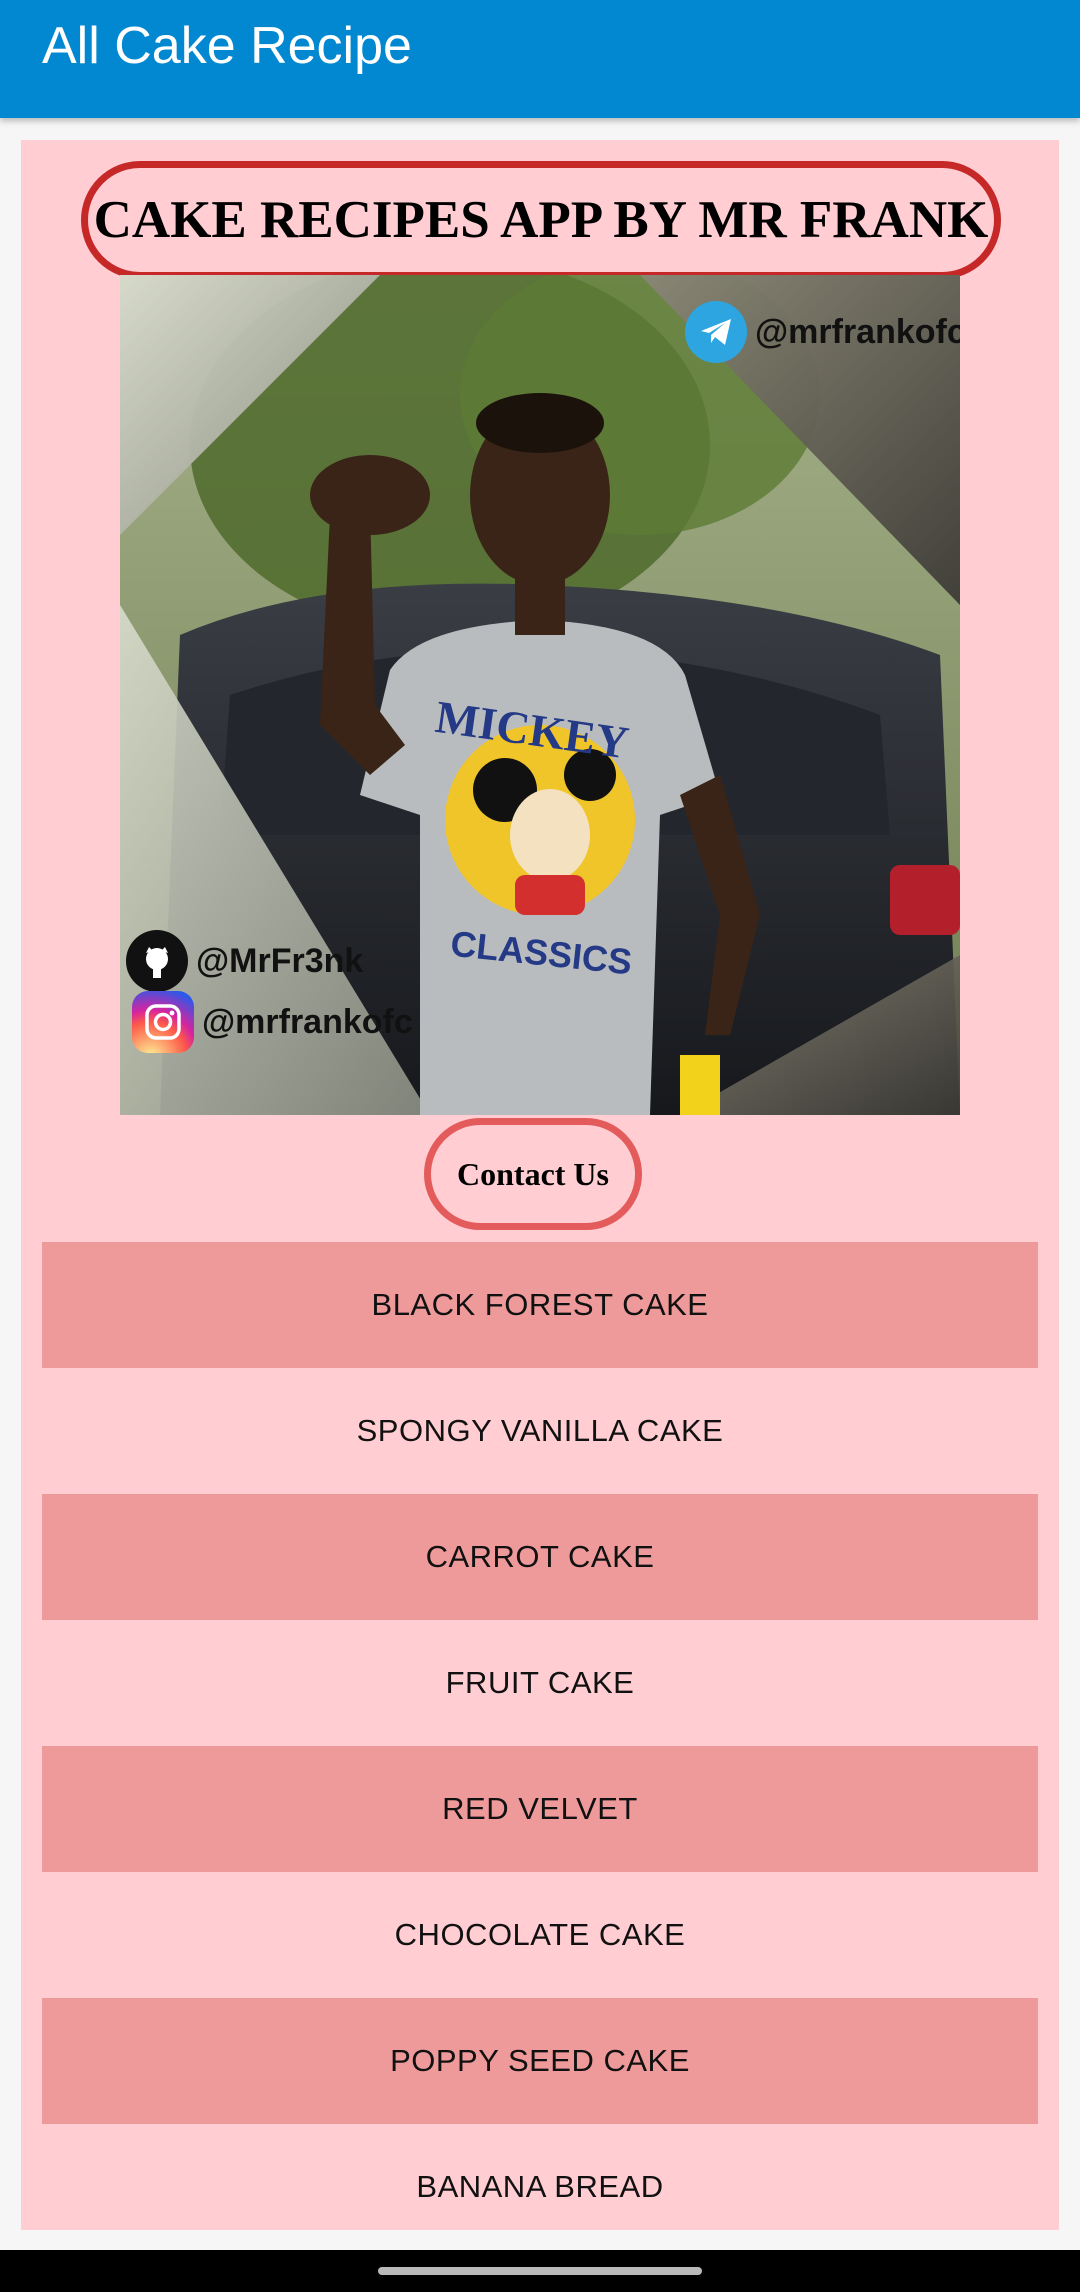 This screenshot has height=2292, width=1080. I want to click on recipe-item-chocolate-cake: CHOCOLATE CAKE, so click(540, 1935).